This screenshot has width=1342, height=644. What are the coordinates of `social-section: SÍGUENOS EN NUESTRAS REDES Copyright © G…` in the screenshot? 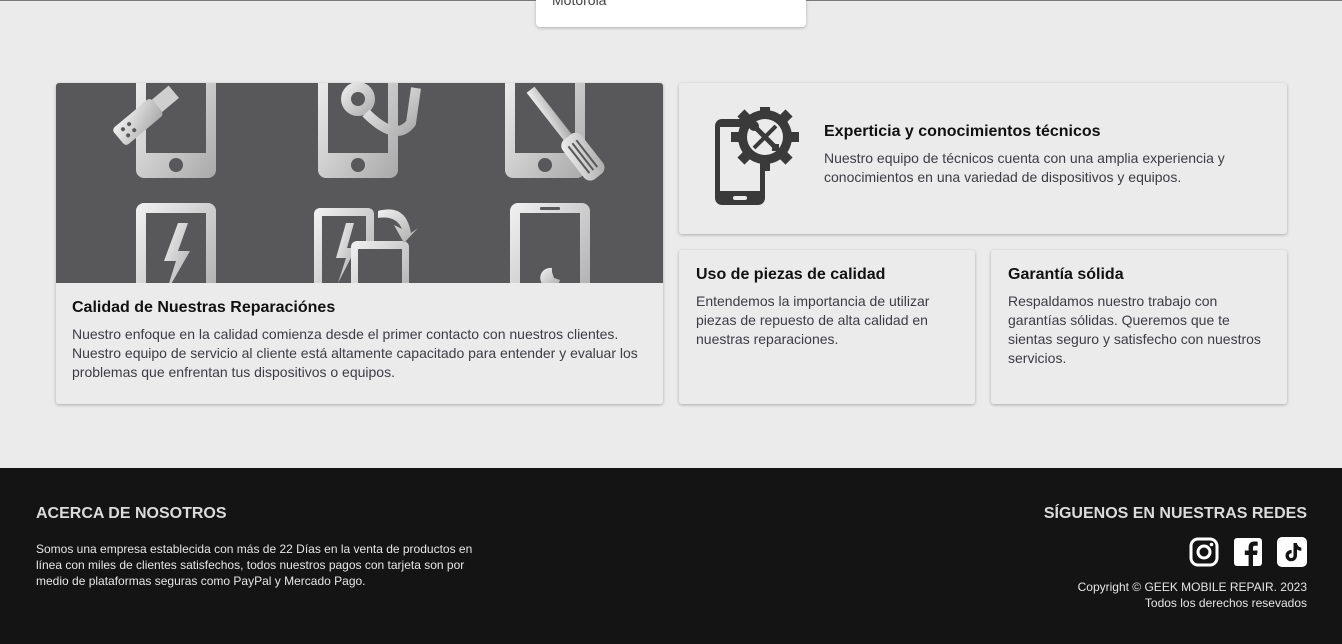 It's located at (1157, 558).